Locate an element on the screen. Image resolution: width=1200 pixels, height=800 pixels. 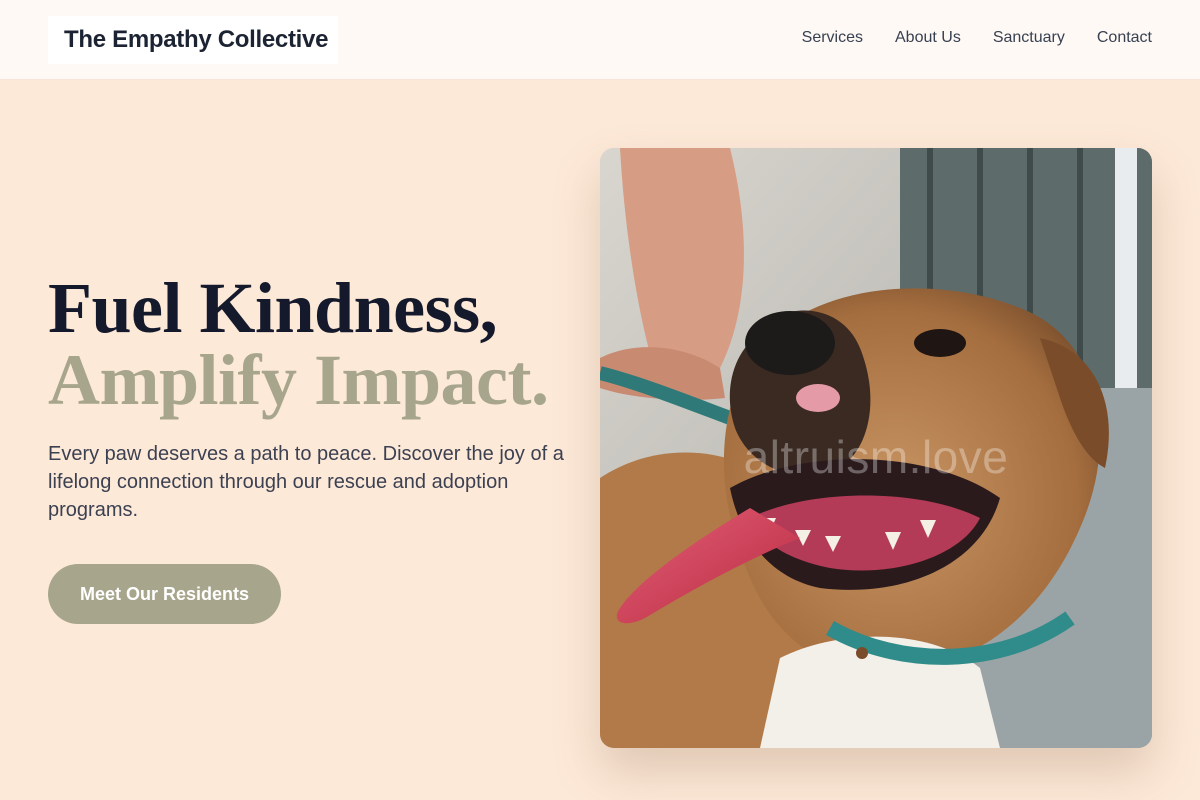
brand-logo: The Empathy Collective is located at coordinates (193, 40).